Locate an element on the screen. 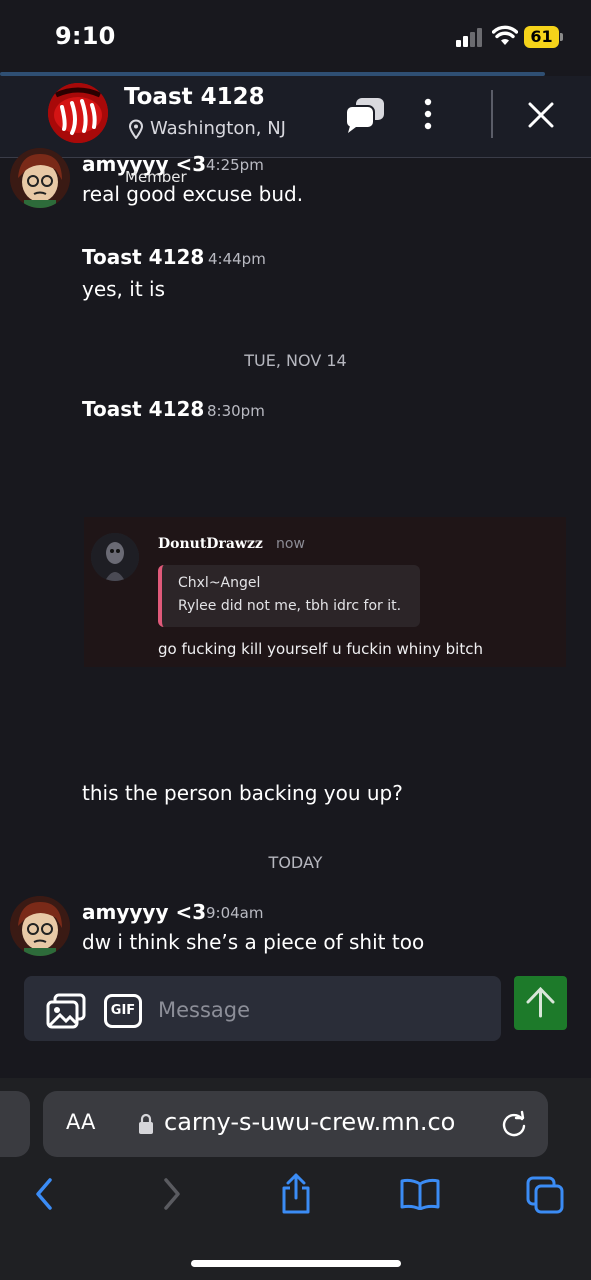 The width and height of the screenshot is (591, 1280). bookmarks-icon is located at coordinates (420, 1194).